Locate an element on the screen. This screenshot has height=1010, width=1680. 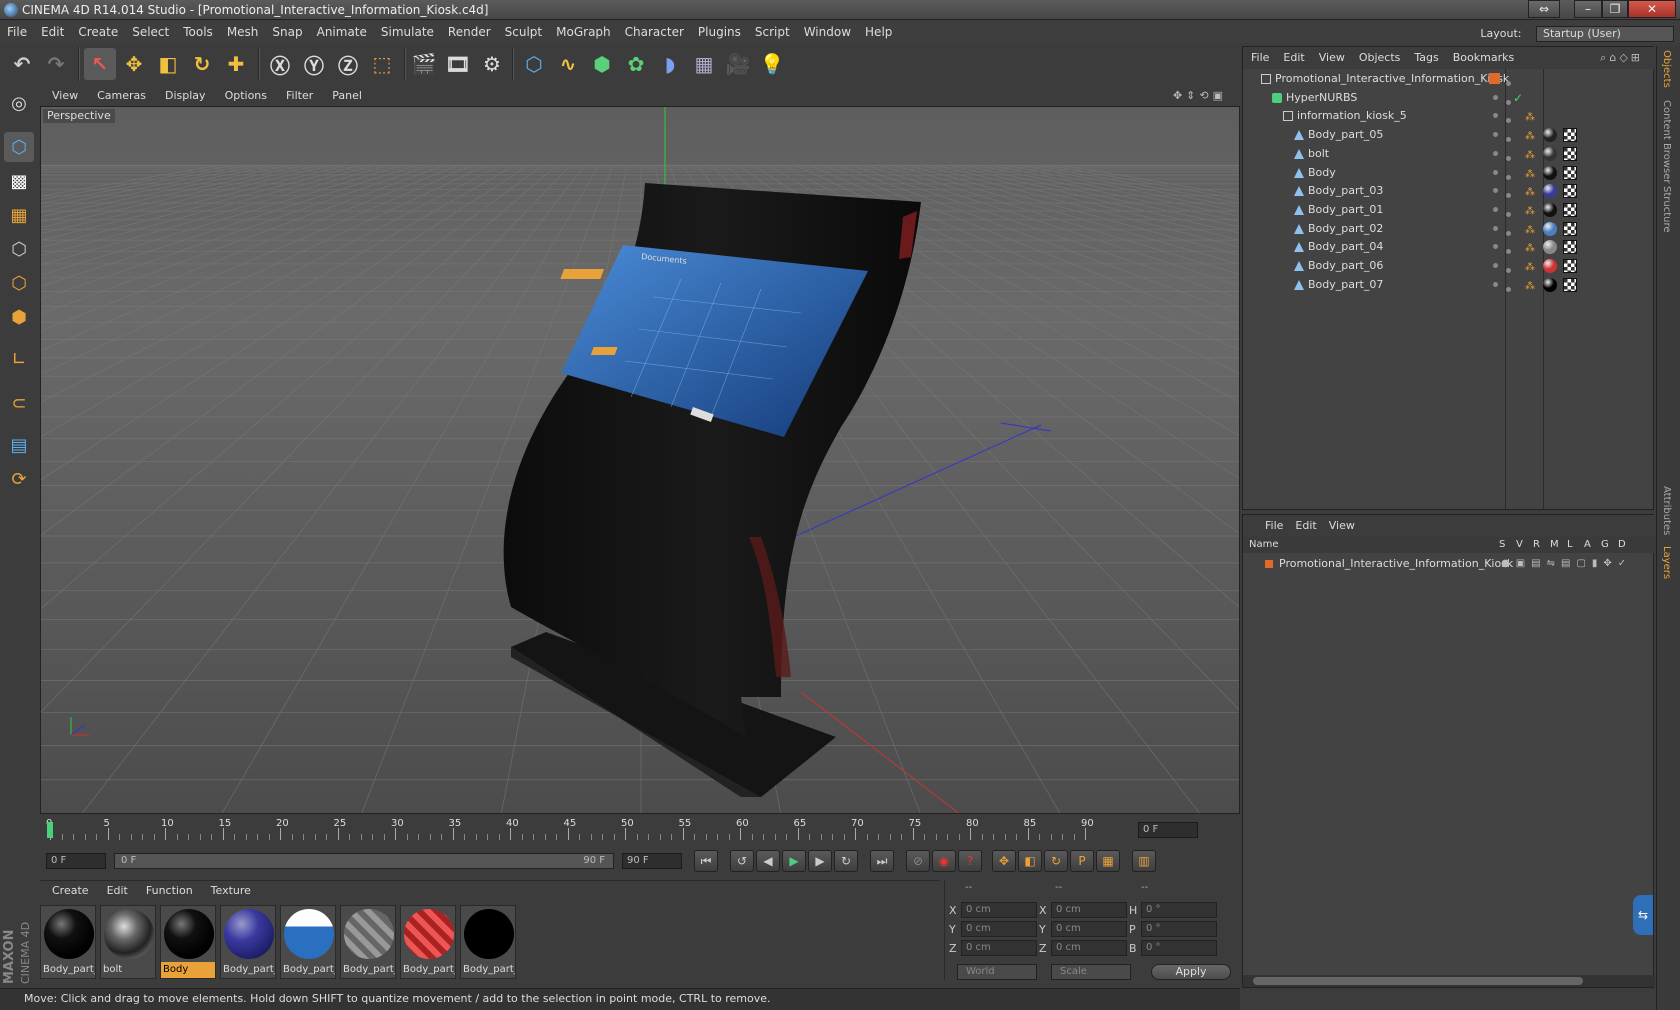
viewport-navigation-icons: ✥⇕⟲▣ is located at coordinates (1197, 96).